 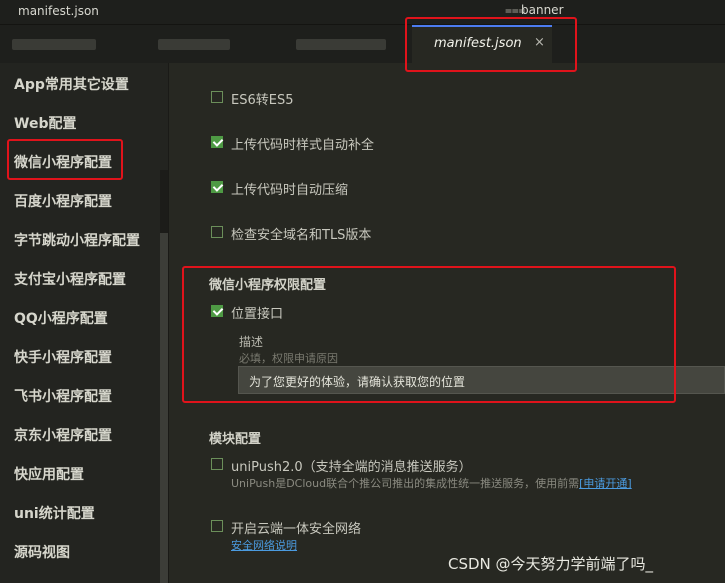 What do you see at coordinates (49, 474) in the screenshot?
I see `sidebar-item-quickapp: 快应用配置` at bounding box center [49, 474].